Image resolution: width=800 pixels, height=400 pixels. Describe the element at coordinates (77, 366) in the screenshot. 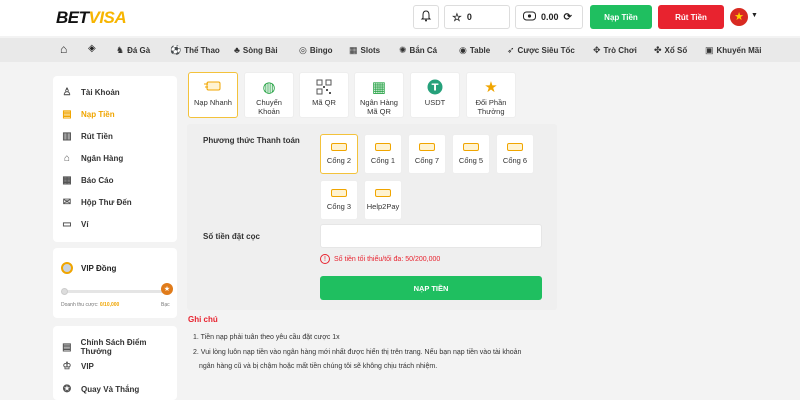

I see `sidebar-item-vip: ♔ VIP` at that location.